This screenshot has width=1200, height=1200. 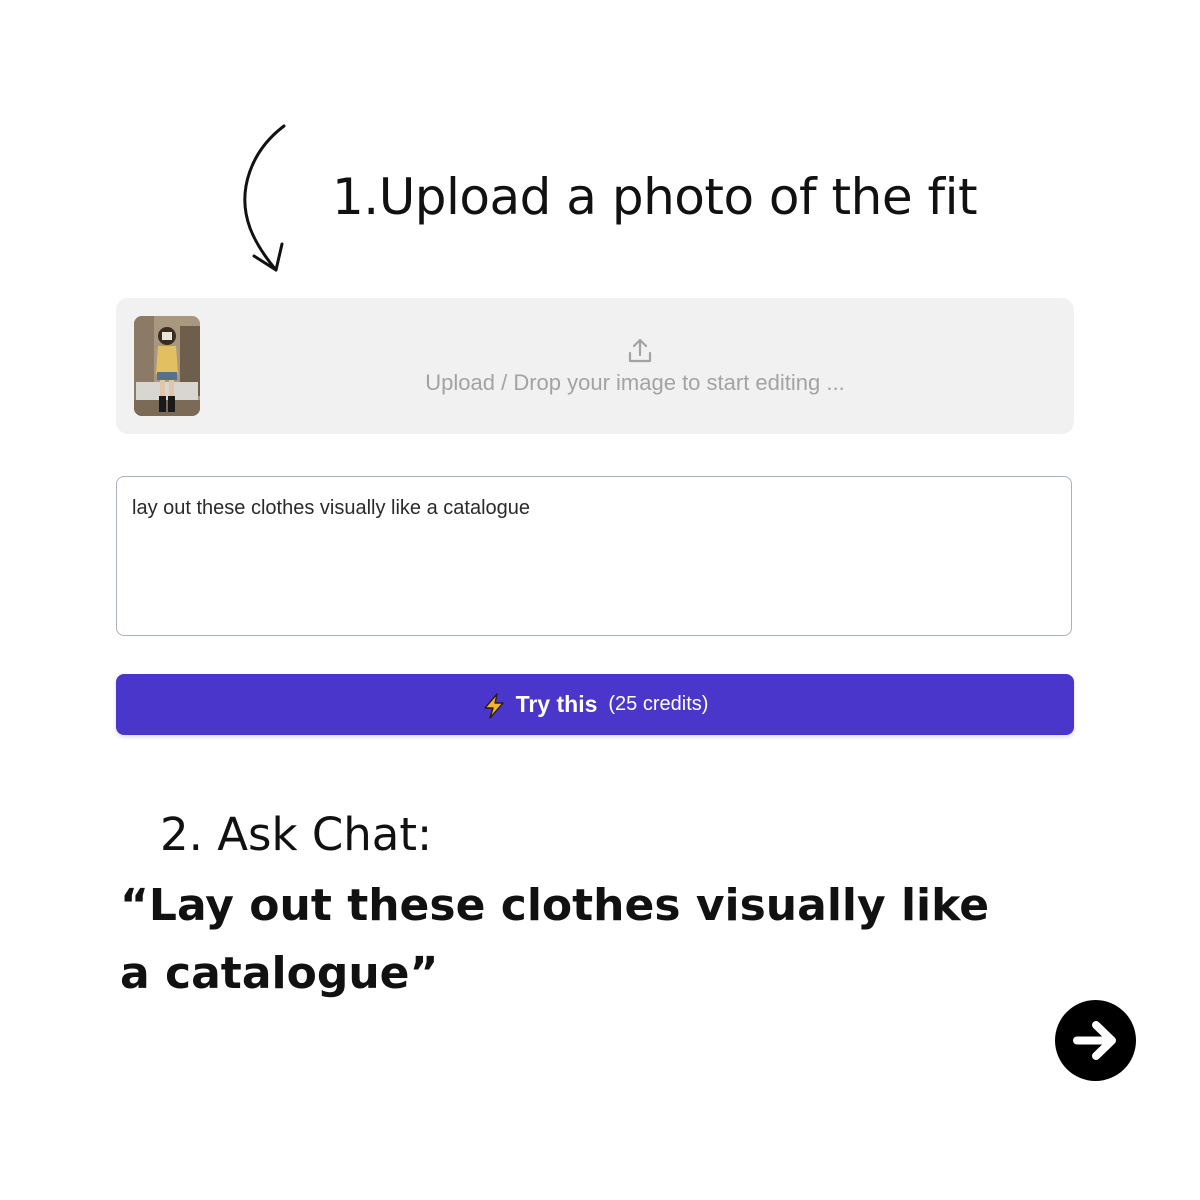 I want to click on credits-label: (25 credits), so click(x=658, y=704).